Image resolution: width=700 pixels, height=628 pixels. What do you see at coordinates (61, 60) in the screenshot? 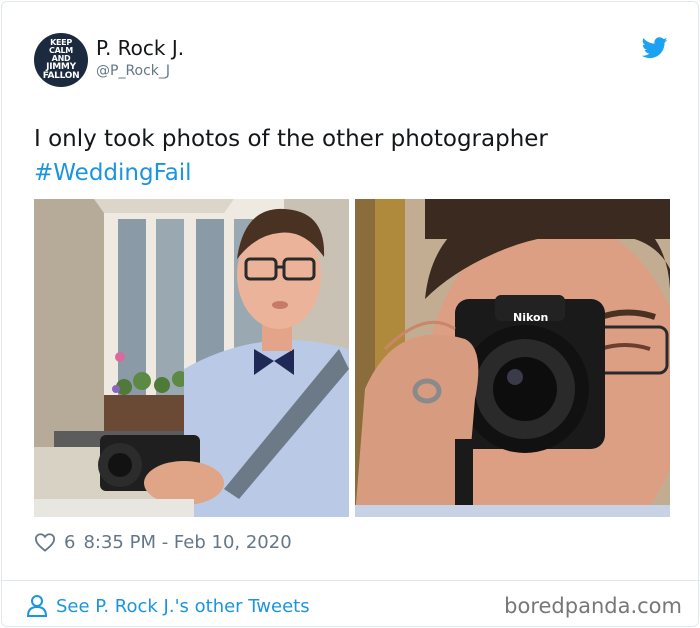
I see `avatar: KEEP CALM AND JIMMY FALLON` at bounding box center [61, 60].